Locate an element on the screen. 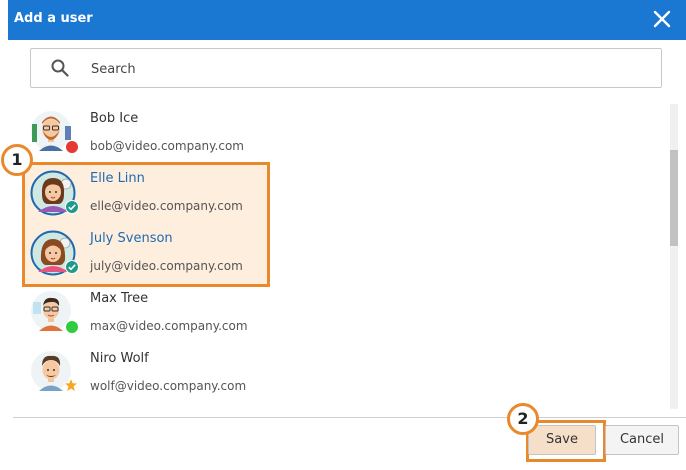  user-email: wolf@video.company.com is located at coordinates (168, 386).